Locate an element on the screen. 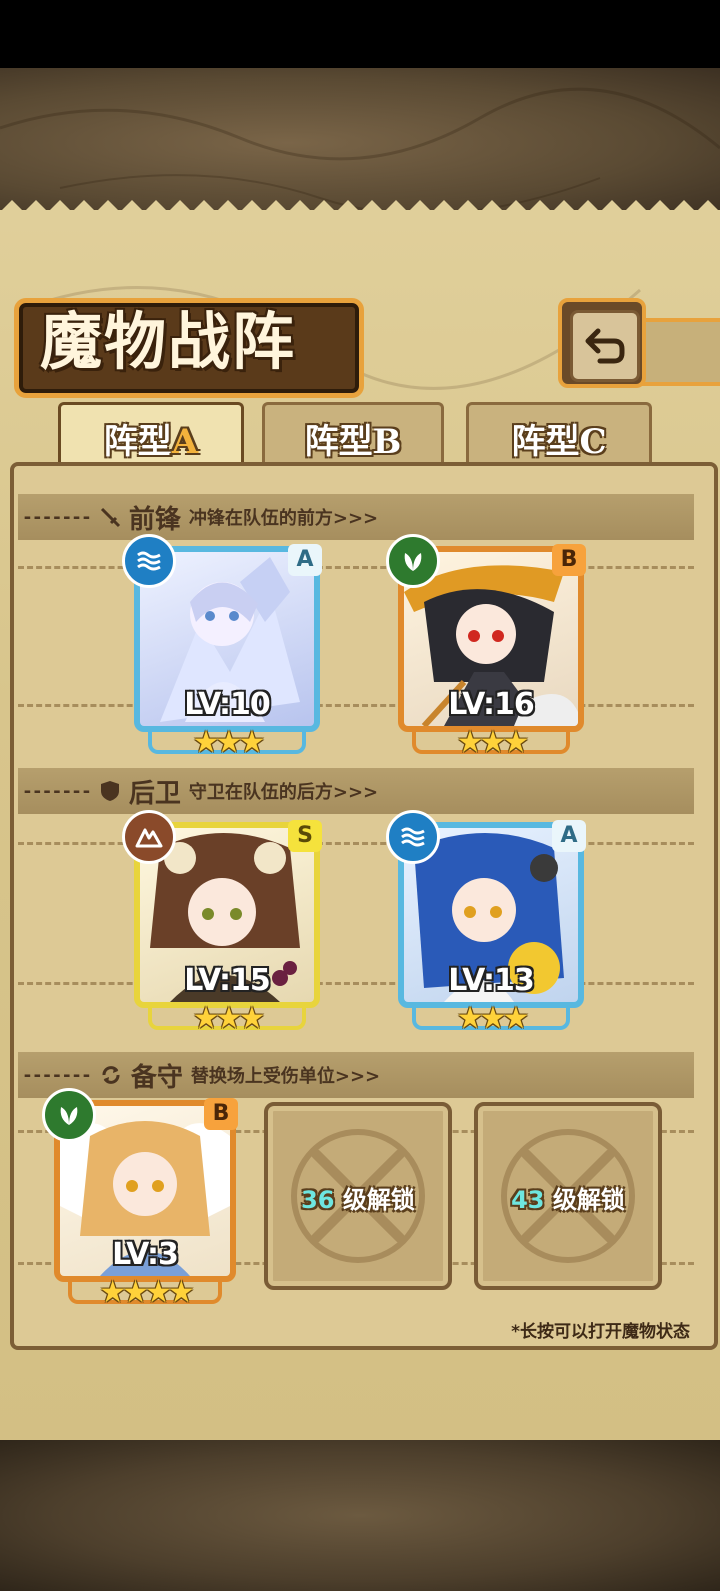  rear-section-header: ------- 后卫 守卫在队伍的后方>>> is located at coordinates (200, 793).